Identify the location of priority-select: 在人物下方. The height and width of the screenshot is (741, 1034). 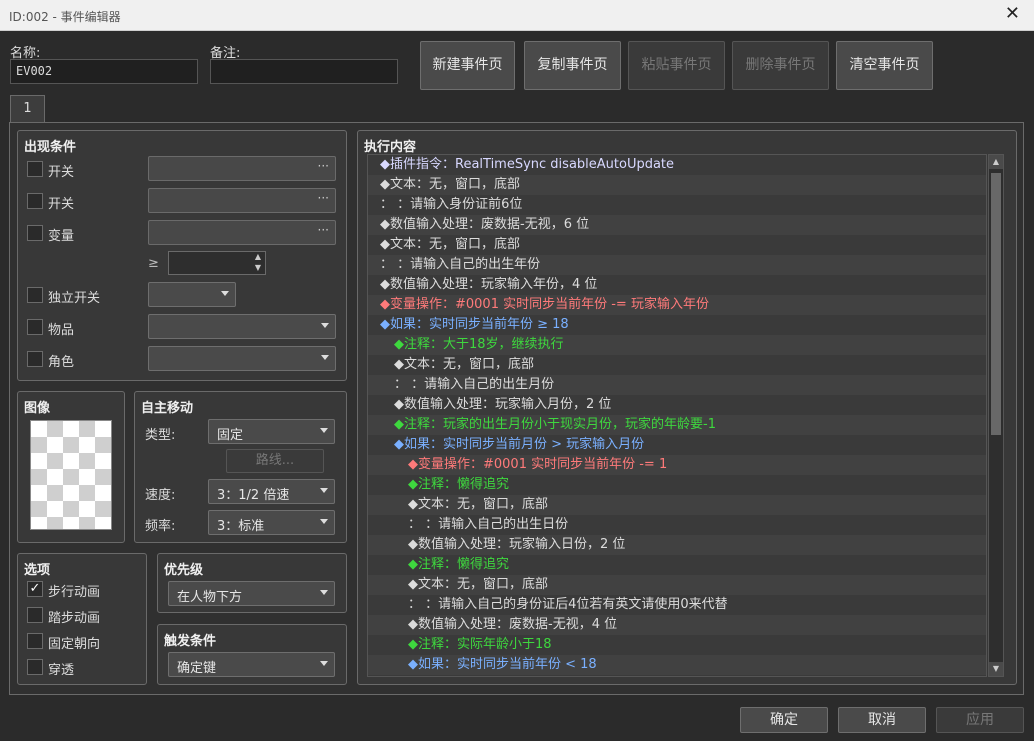
(251, 593).